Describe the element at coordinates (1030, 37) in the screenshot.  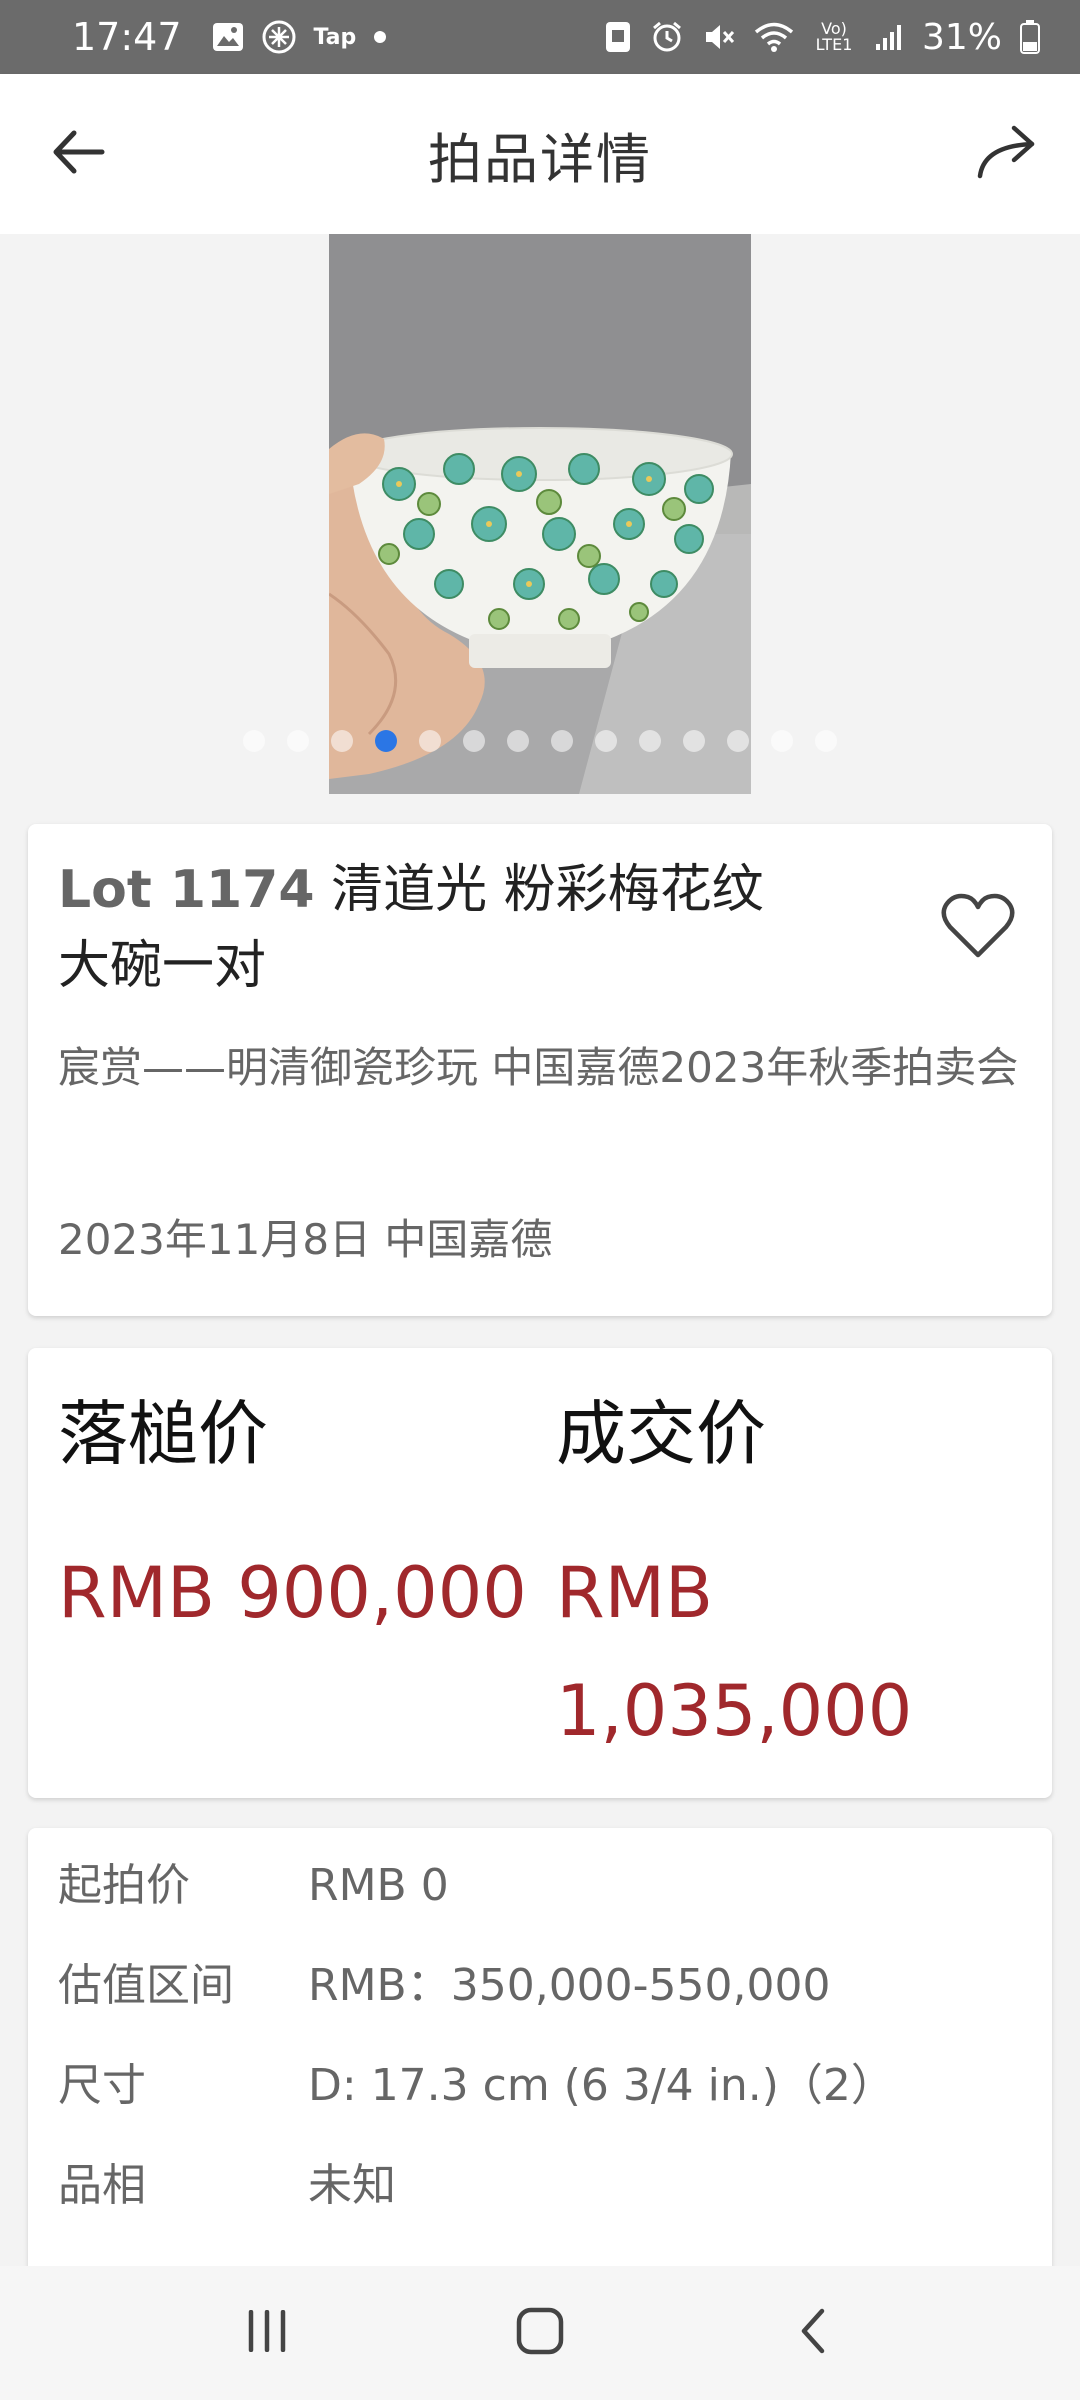
I see `battery-icon` at that location.